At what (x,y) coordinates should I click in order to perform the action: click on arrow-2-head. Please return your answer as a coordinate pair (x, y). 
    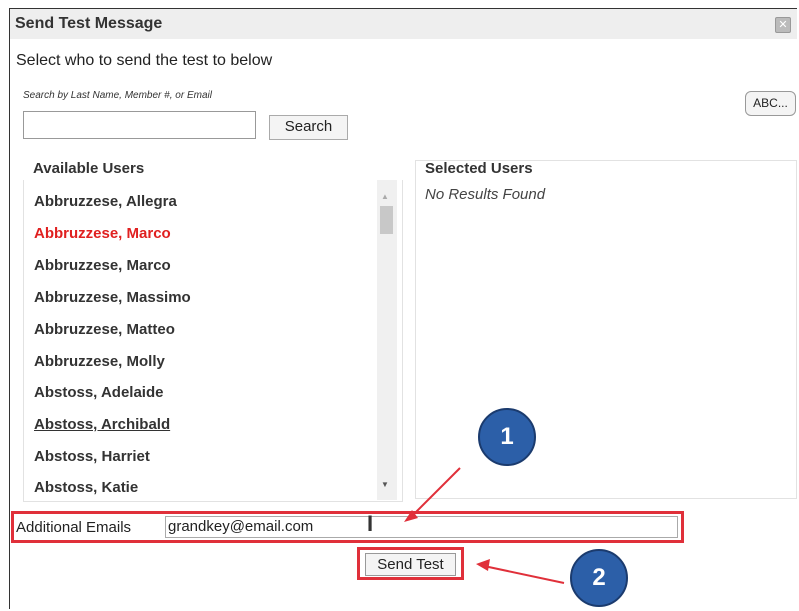
    Looking at the image, I should click on (483, 565).